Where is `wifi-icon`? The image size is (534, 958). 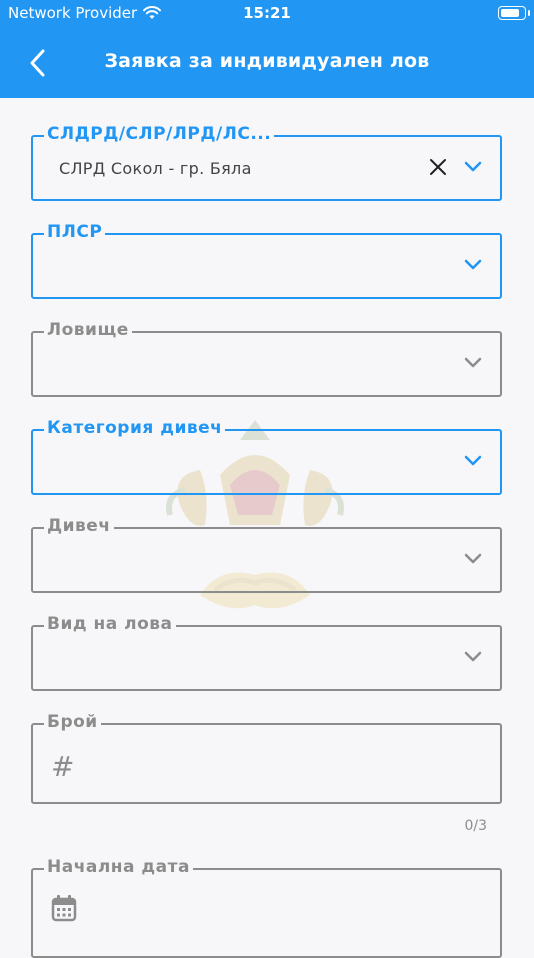 wifi-icon is located at coordinates (152, 12).